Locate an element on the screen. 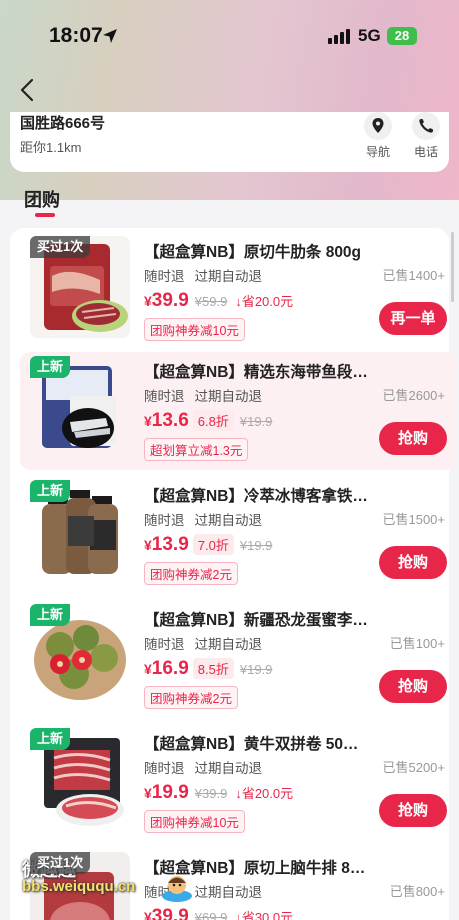  item-price: ¥13.9 is located at coordinates (166, 544).